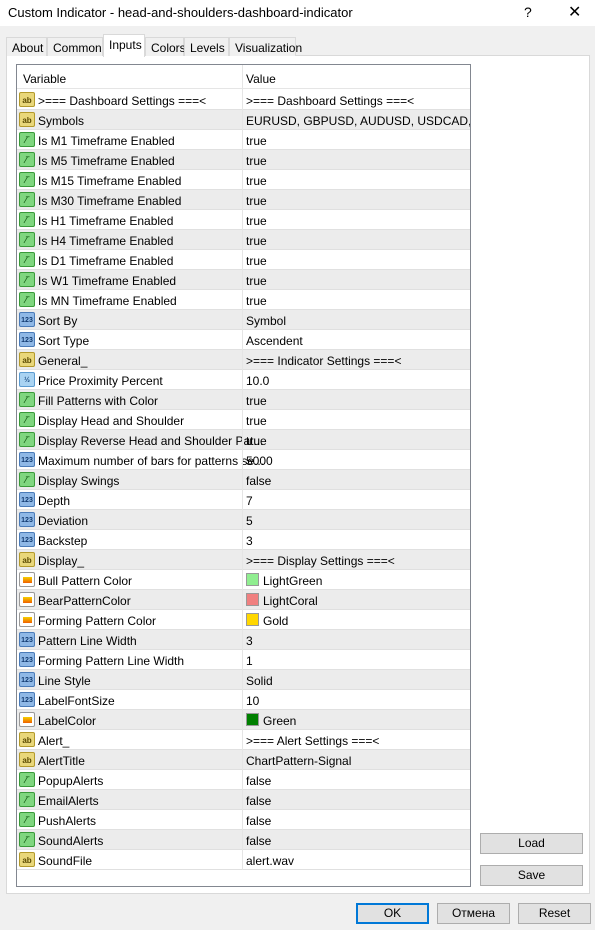  I want to click on tab-visualization: Visualization, so click(265, 46).